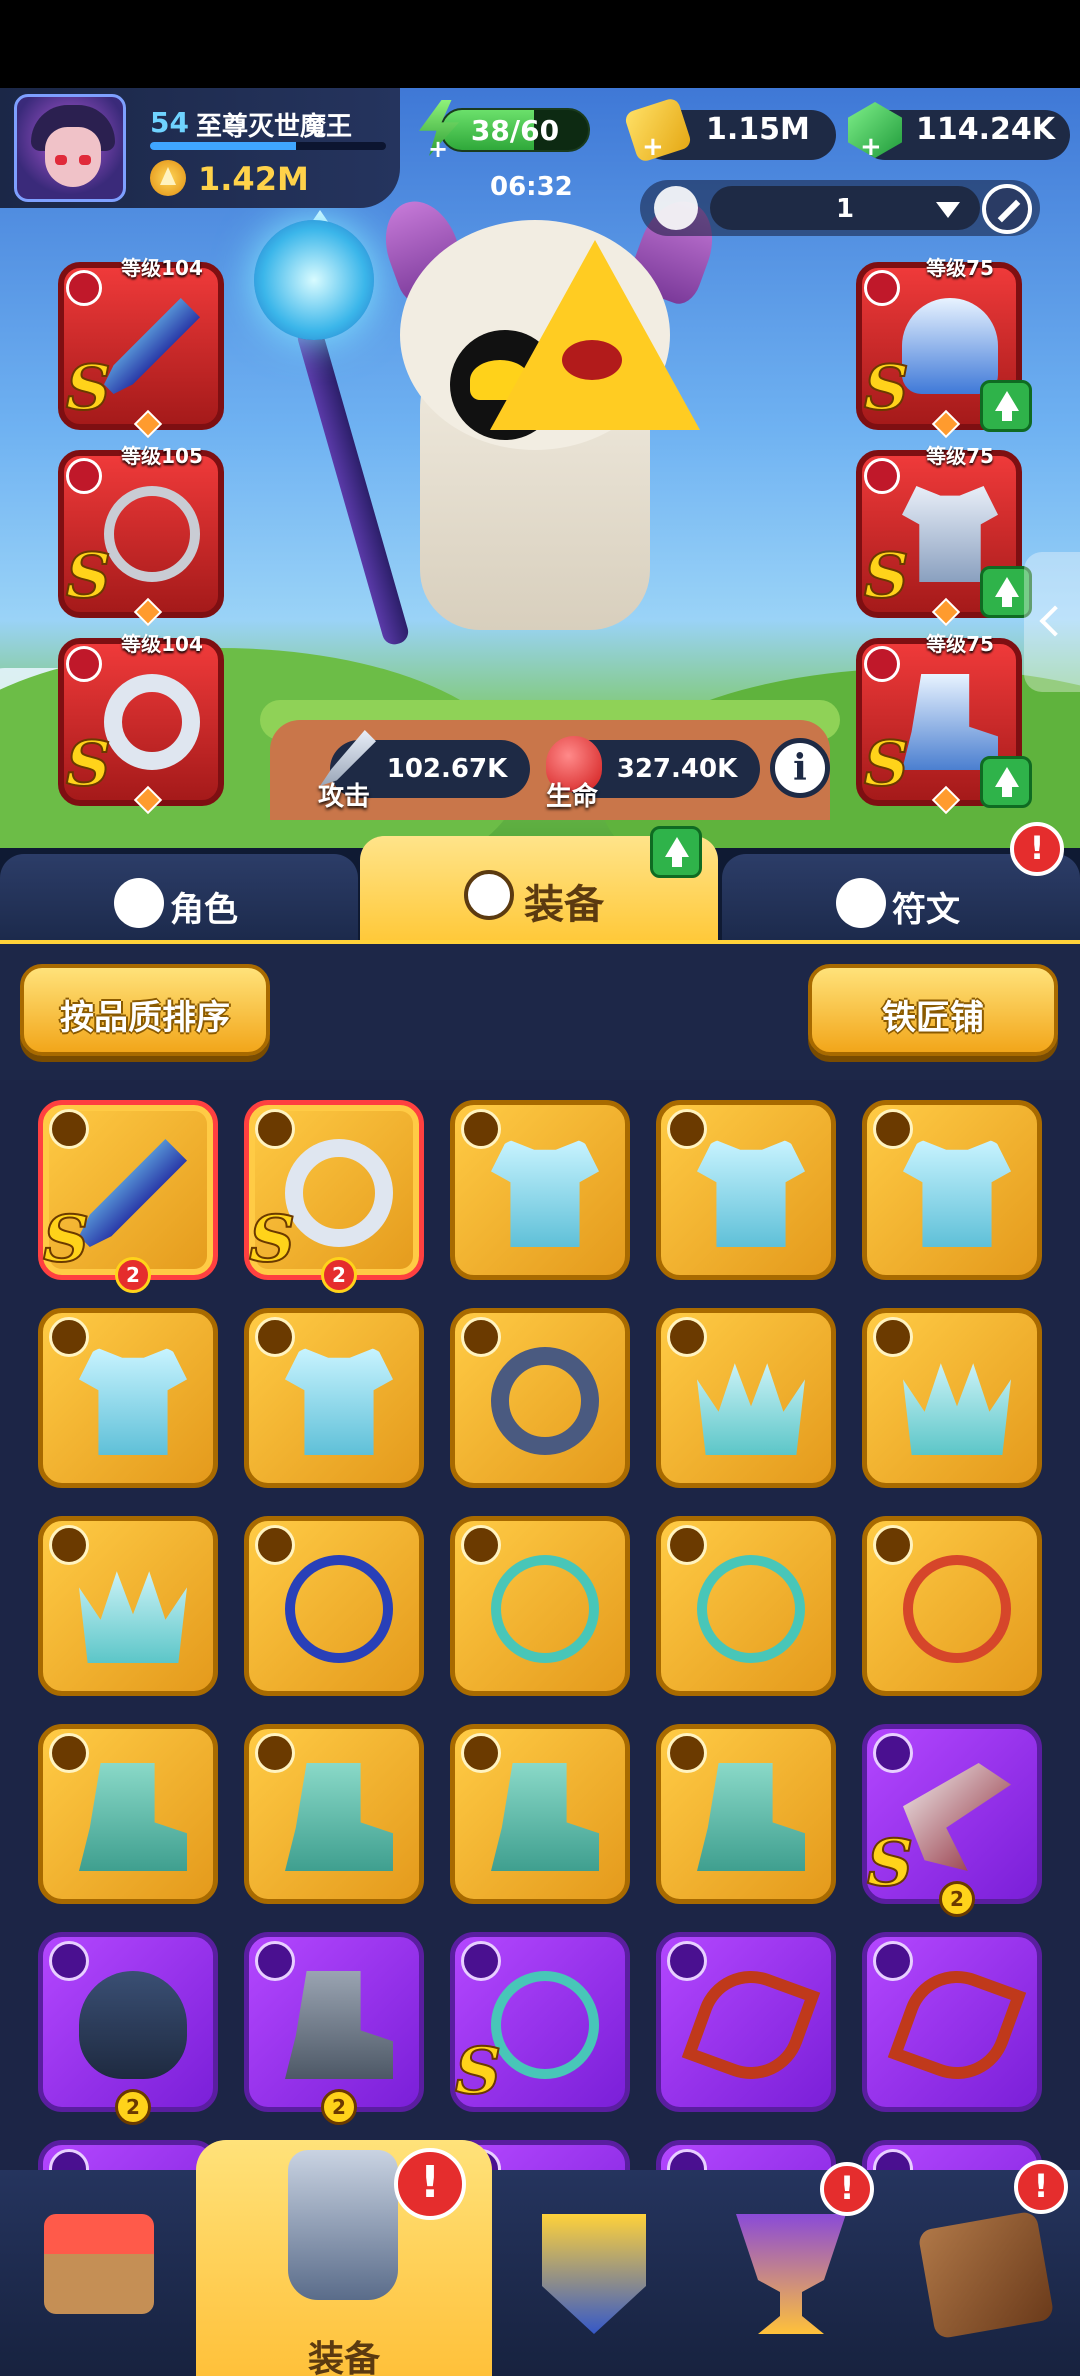  Describe the element at coordinates (145, 1010) in the screenshot. I see `sort-by-quality-button: 按品质排序` at that location.